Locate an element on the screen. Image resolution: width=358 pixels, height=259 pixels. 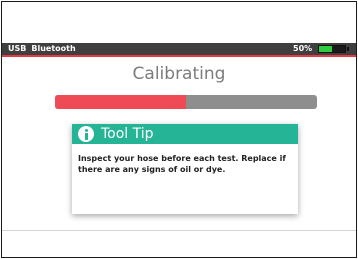
calibration-progress-bar is located at coordinates (186, 102).